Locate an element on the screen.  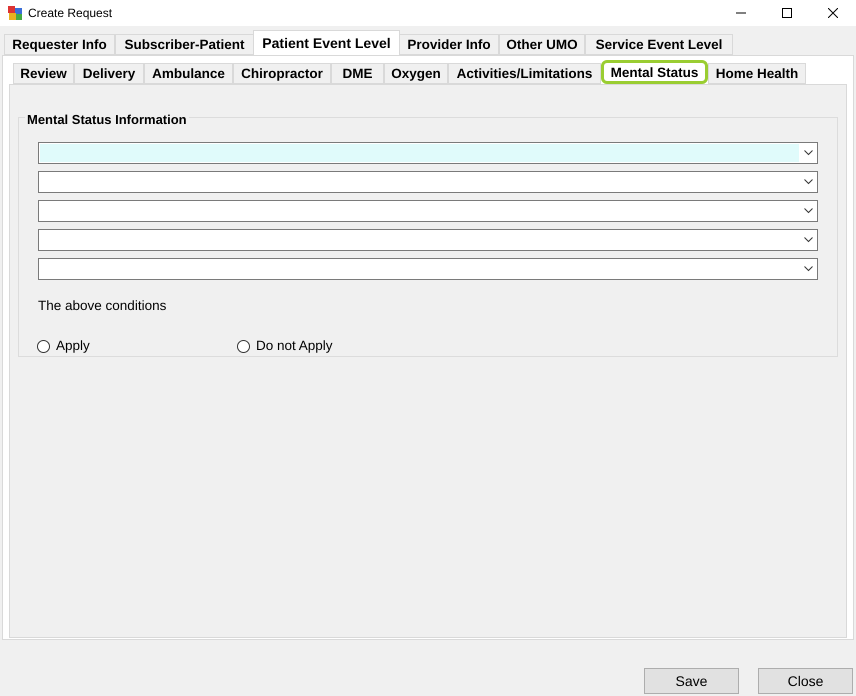
tab: Home Health is located at coordinates (757, 73).